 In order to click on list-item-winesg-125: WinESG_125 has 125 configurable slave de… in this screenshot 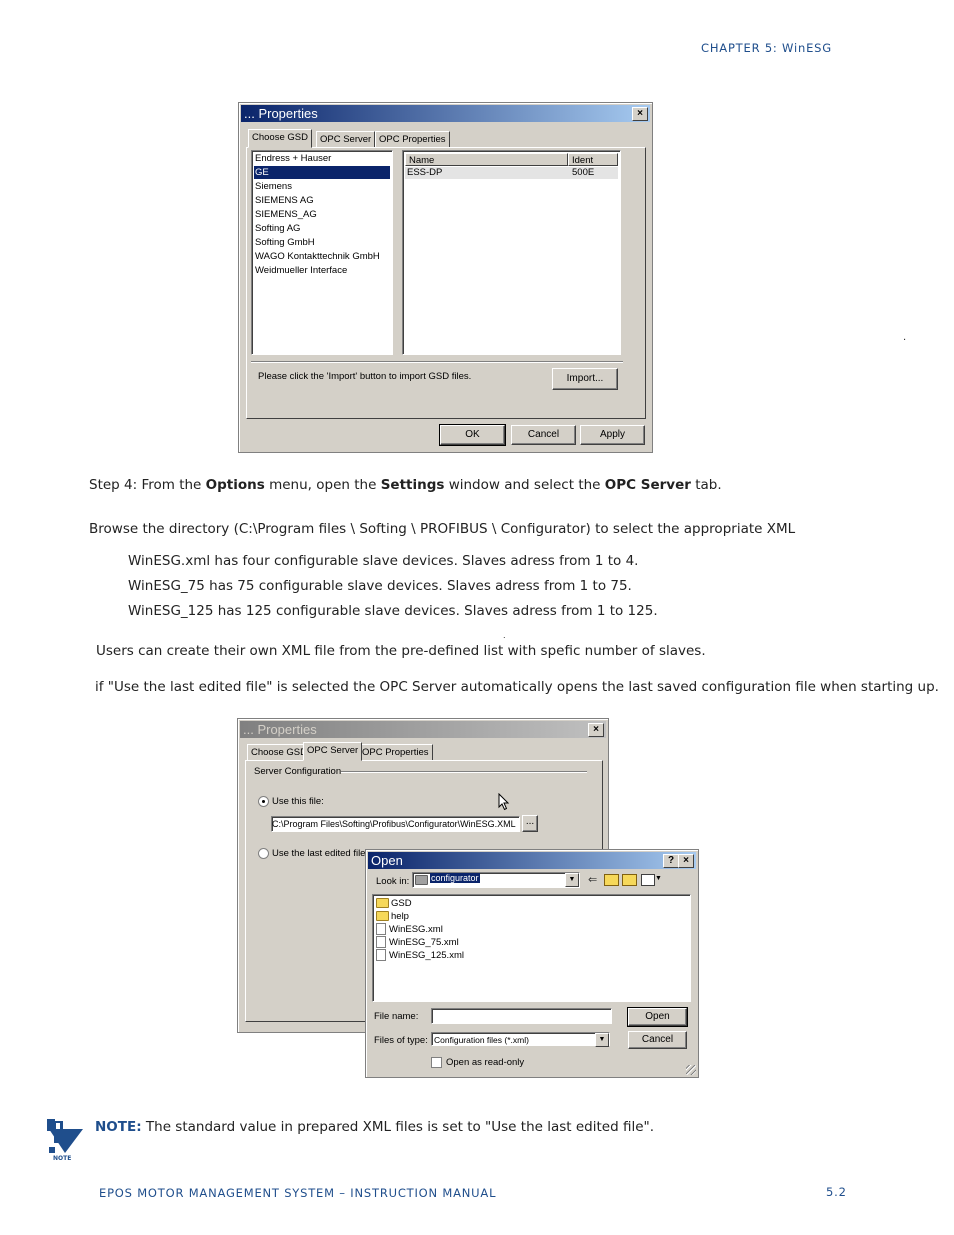, I will do `click(393, 611)`.